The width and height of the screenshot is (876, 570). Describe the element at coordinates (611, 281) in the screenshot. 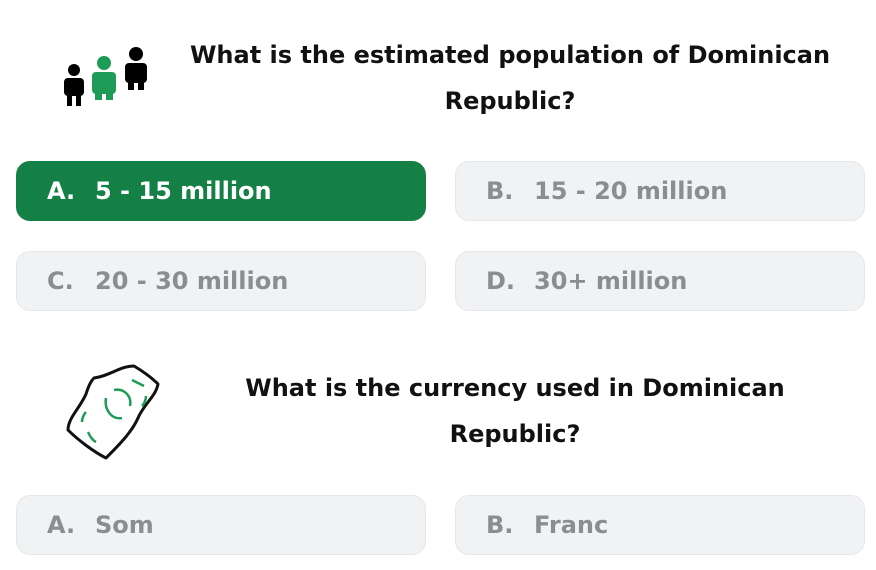

I see `option-text: 30+ million` at that location.